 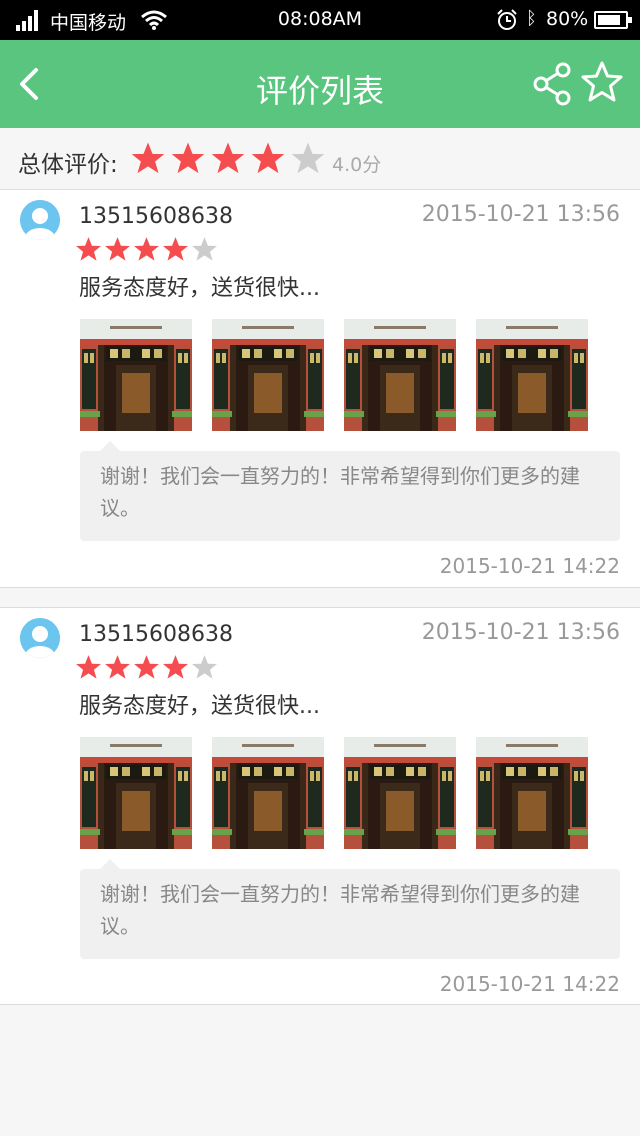 I want to click on share-icon, so click(x=552, y=84).